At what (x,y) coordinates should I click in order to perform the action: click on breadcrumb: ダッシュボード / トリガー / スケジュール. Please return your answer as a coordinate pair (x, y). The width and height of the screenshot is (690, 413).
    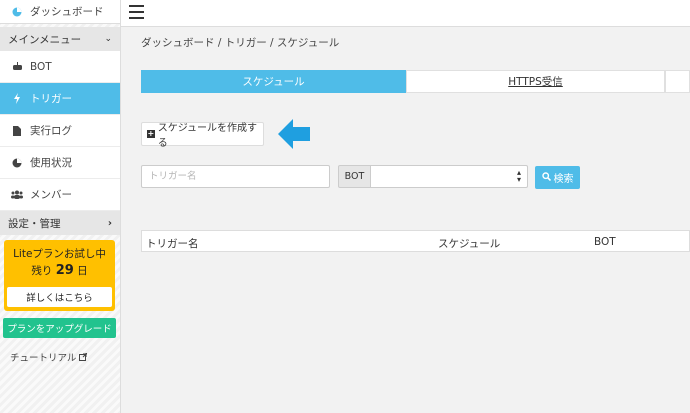
    Looking at the image, I should click on (240, 43).